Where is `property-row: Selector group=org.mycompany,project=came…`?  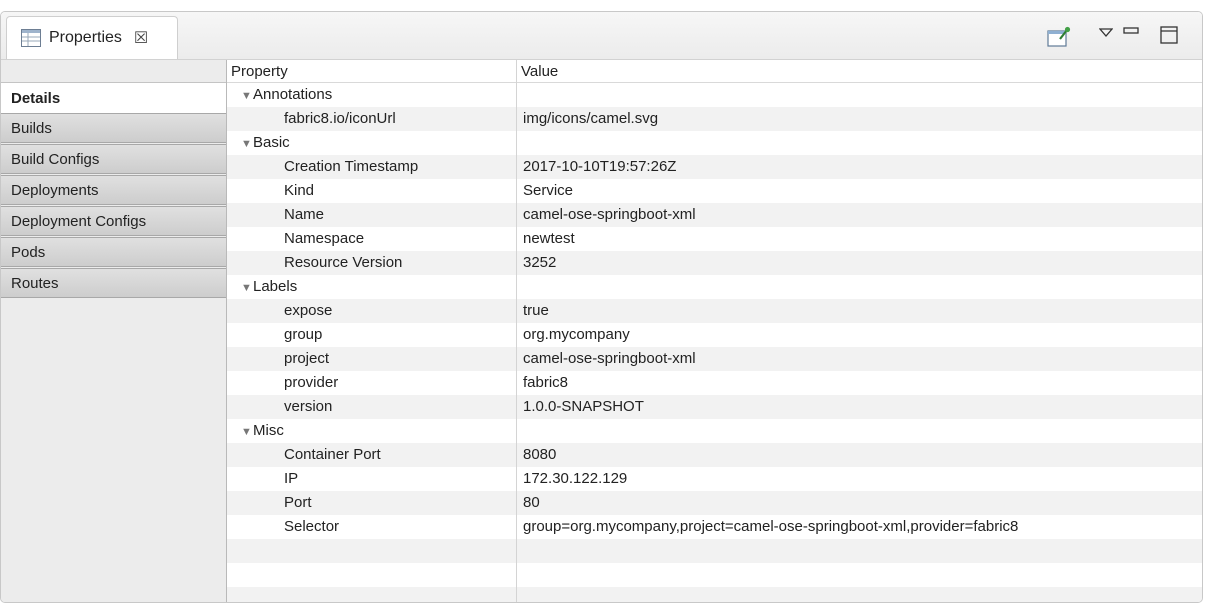 property-row: Selector group=org.mycompany,project=came… is located at coordinates (714, 527).